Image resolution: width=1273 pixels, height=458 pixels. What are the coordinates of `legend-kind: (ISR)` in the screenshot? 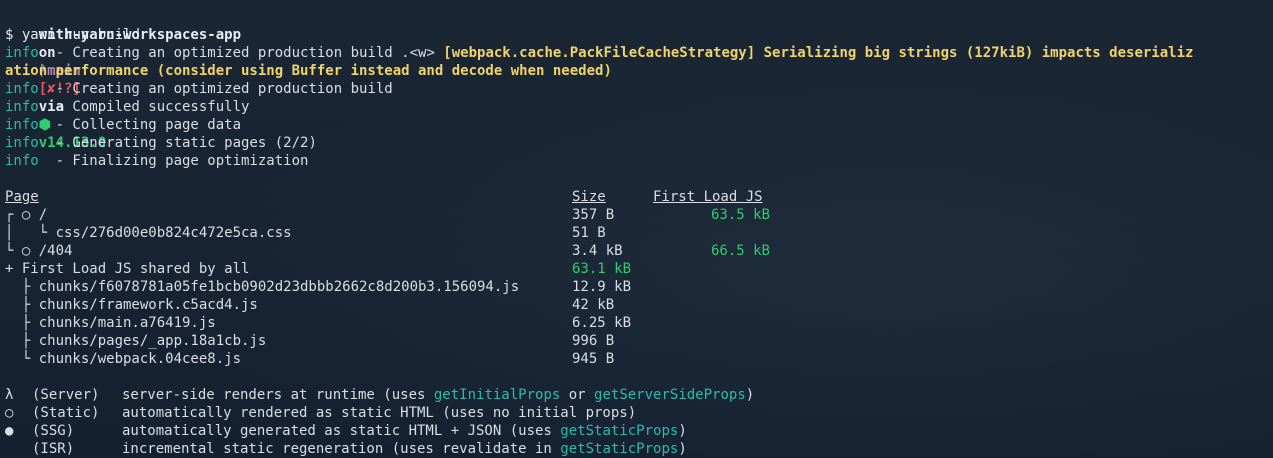 It's located at (53, 449).